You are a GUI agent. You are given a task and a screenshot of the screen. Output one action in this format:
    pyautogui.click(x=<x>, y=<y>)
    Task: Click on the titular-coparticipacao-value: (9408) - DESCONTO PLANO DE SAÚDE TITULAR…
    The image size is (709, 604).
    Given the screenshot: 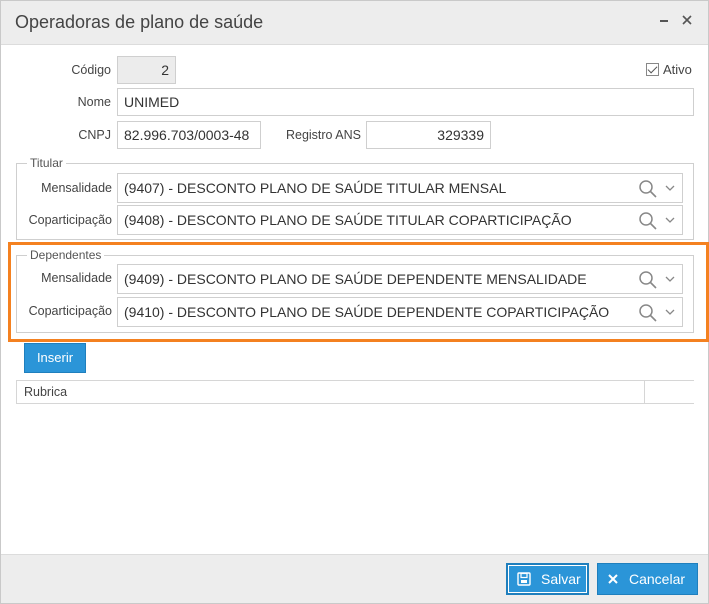 What is the action you would take?
    pyautogui.click(x=348, y=220)
    